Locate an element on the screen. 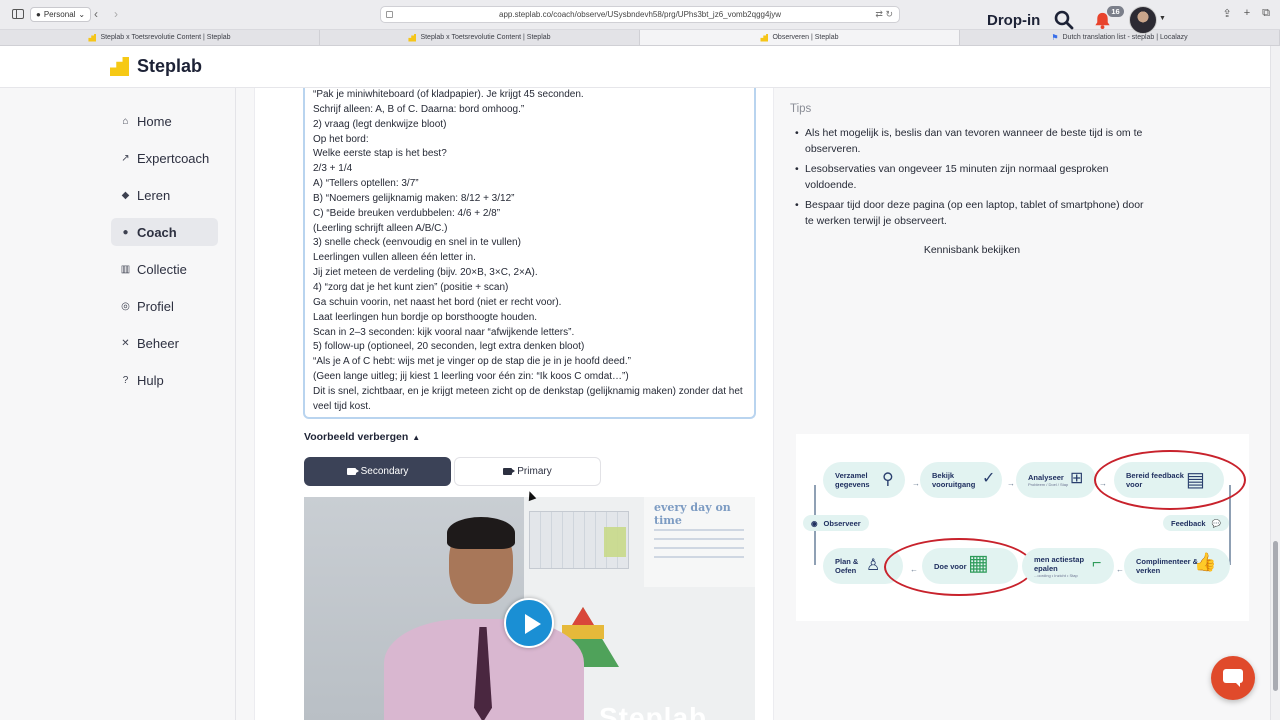 Image resolution: width=1280 pixels, height=720 pixels. sidebar-item-label: Profiel is located at coordinates (155, 306).